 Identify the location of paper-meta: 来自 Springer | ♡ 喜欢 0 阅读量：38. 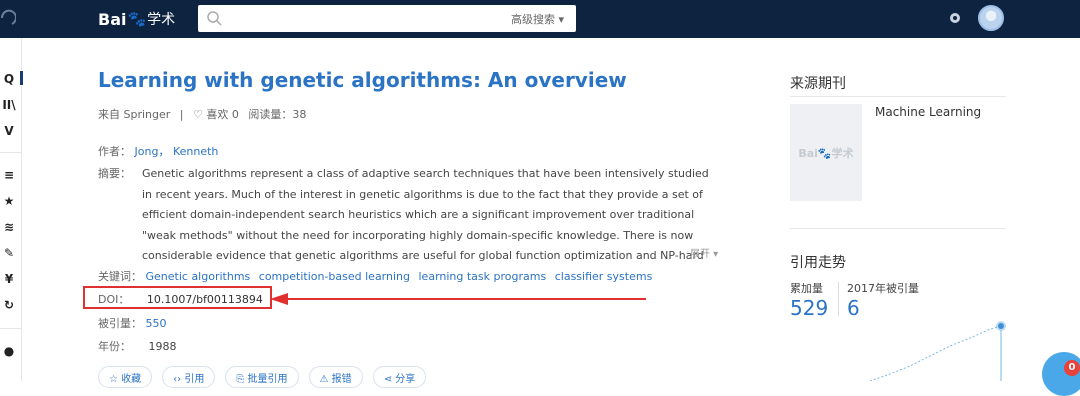
(205, 114).